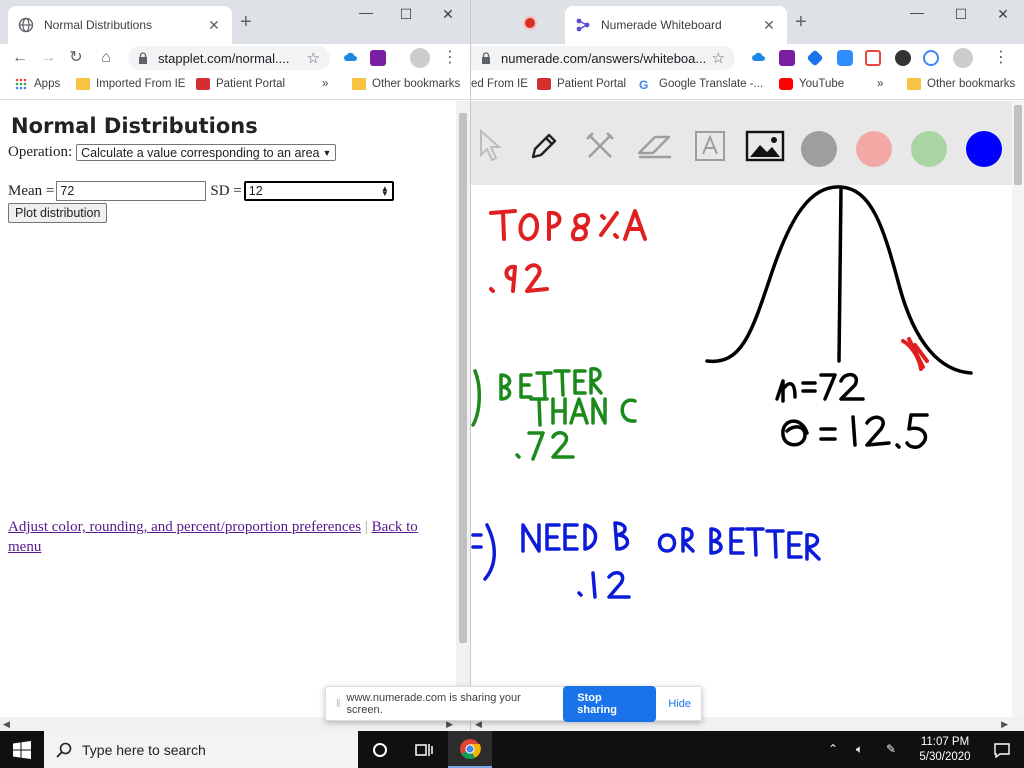  I want to click on mean-input: 72, so click(131, 191).